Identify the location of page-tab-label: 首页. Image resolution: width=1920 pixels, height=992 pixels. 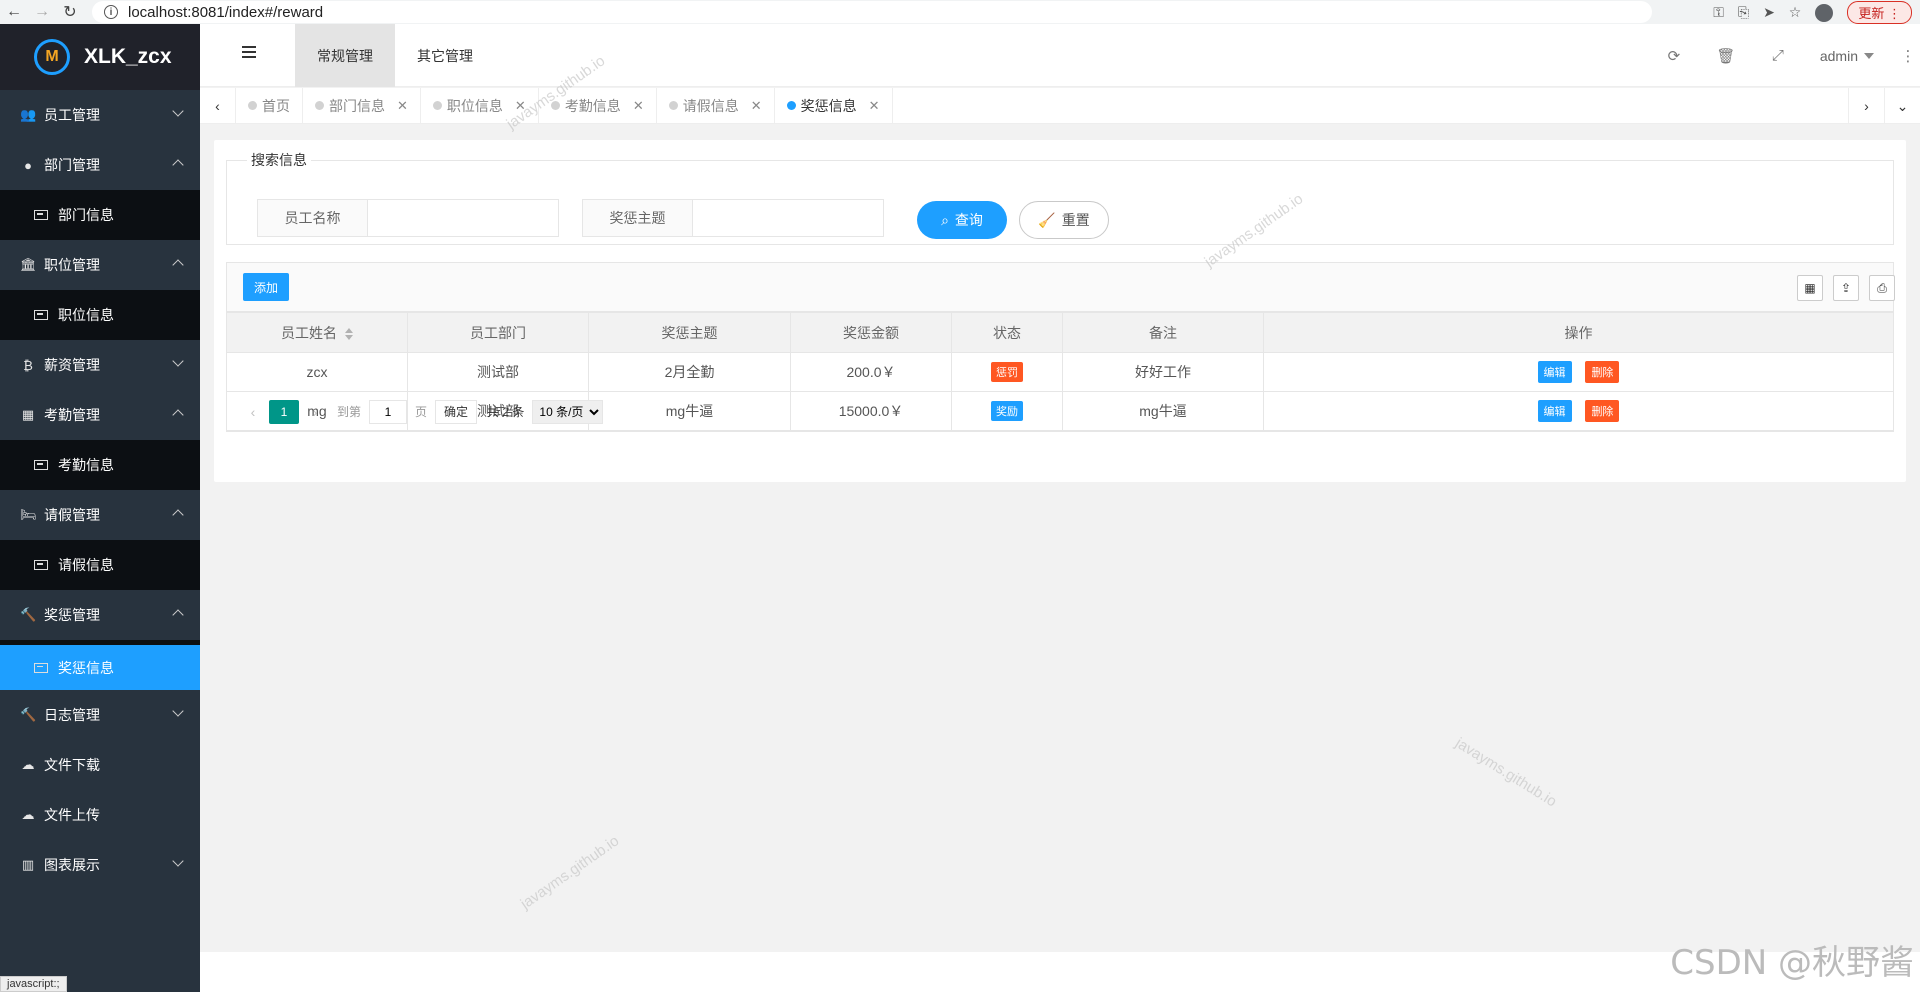
(276, 106).